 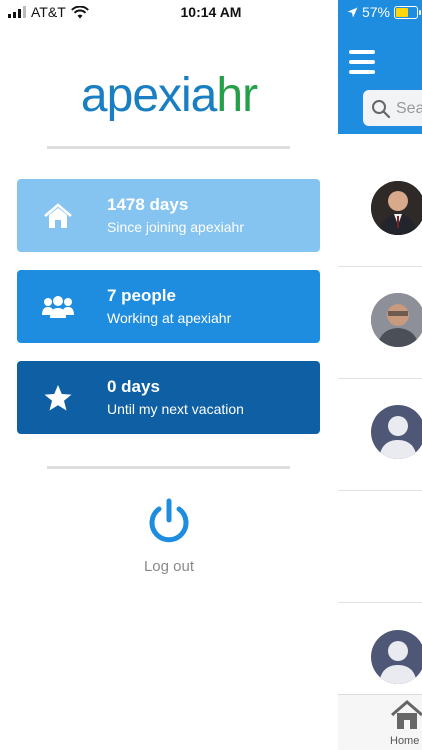 What do you see at coordinates (406, 715) in the screenshot?
I see `home-tab-icon` at bounding box center [406, 715].